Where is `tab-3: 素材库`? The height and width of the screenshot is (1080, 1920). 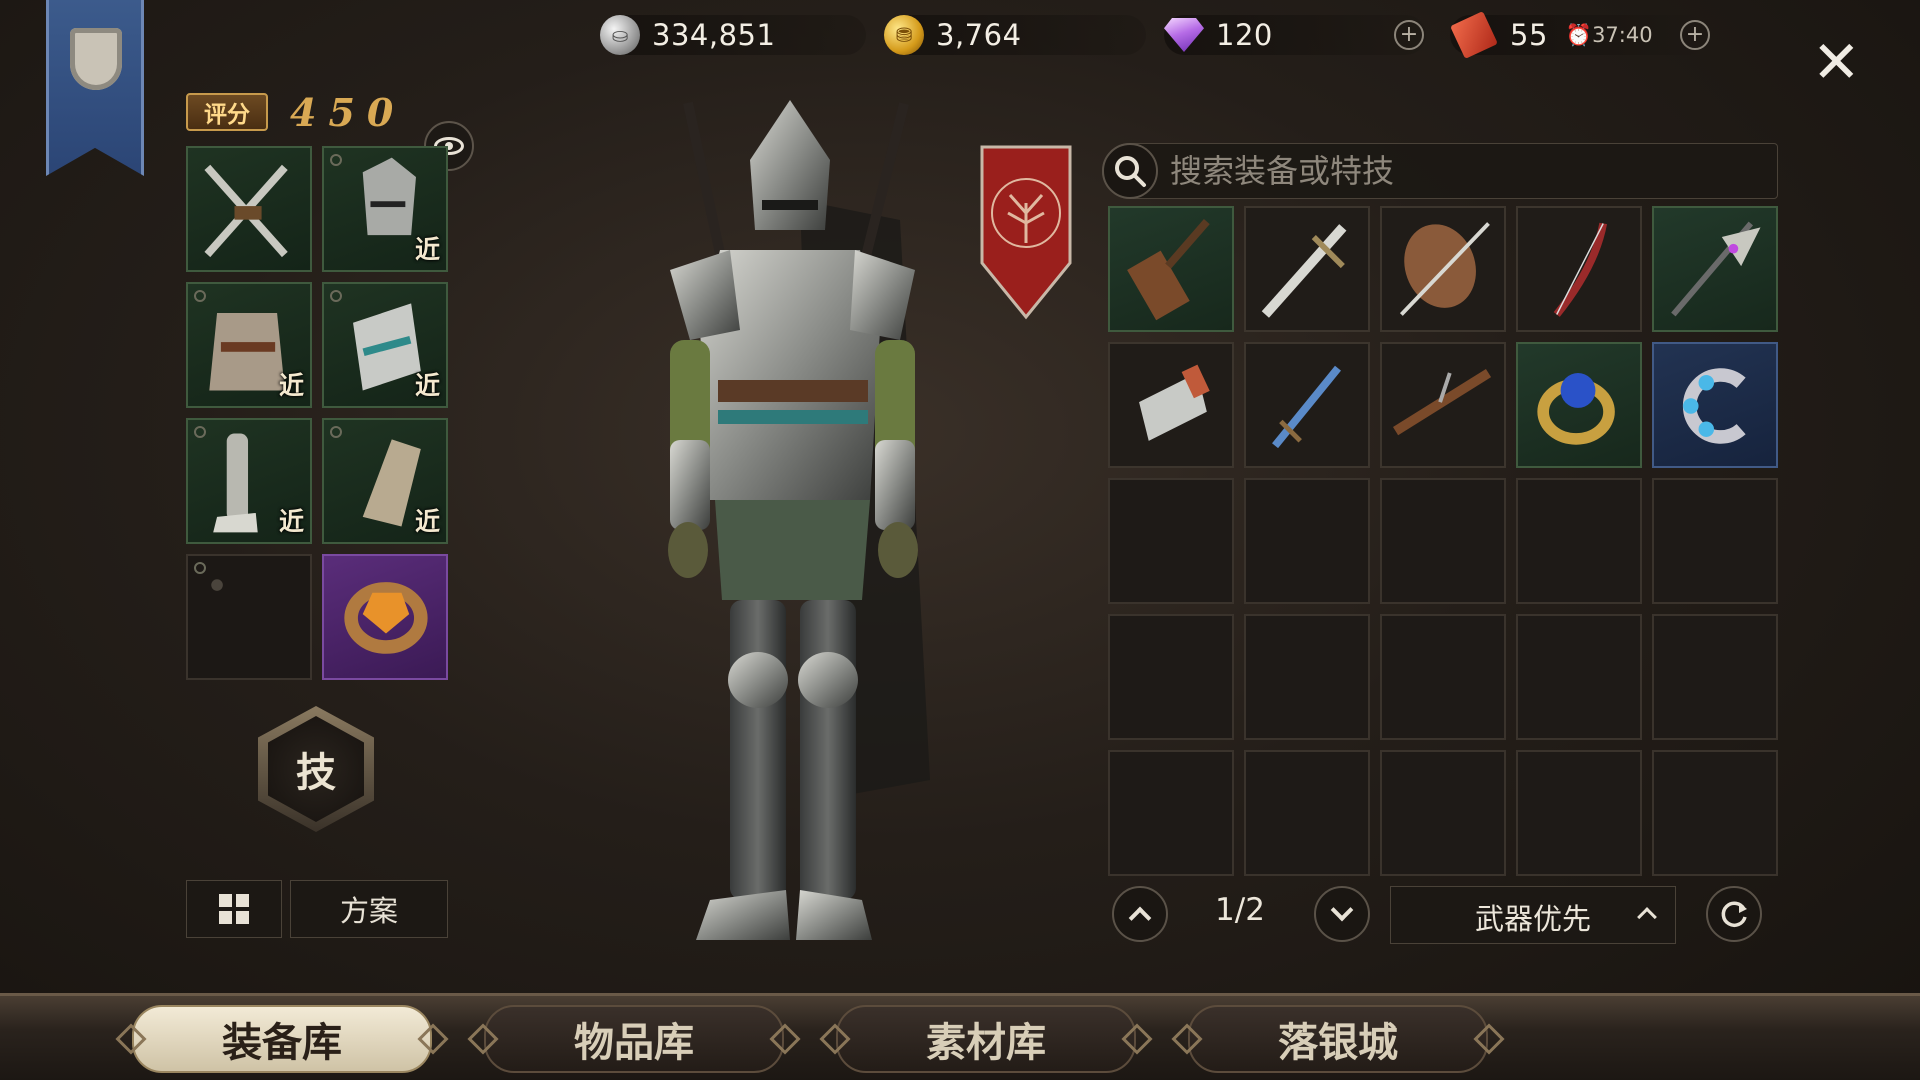 tab-3: 素材库 is located at coordinates (986, 1039).